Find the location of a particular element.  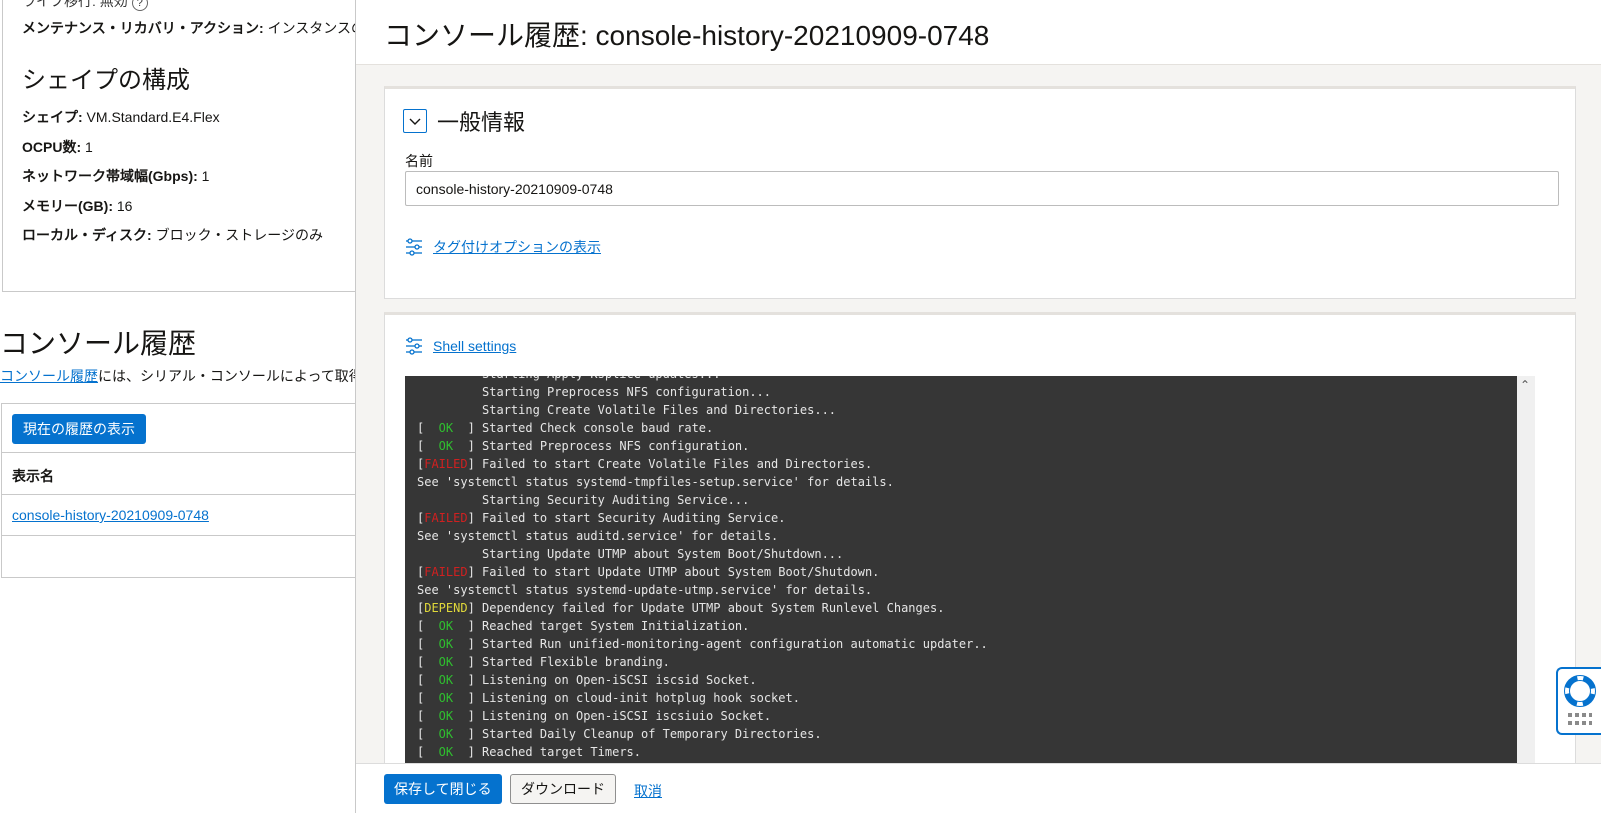

kv-label: メンテナンス・リカバリ・アクション: is located at coordinates (143, 28).